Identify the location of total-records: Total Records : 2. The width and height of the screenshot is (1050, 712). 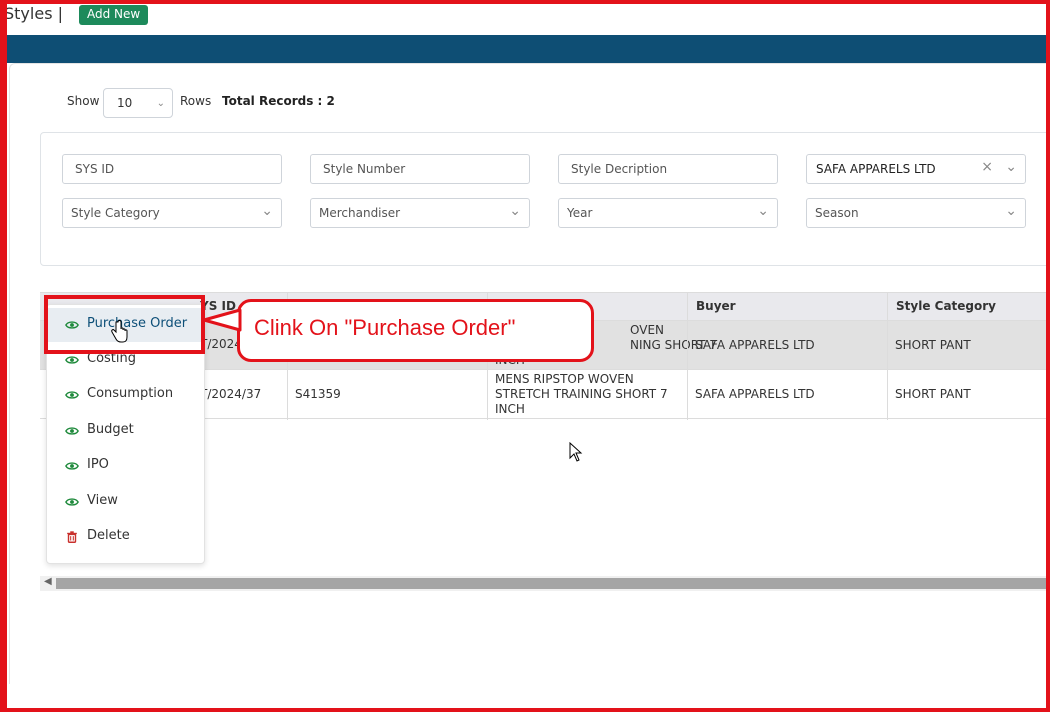
(278, 101).